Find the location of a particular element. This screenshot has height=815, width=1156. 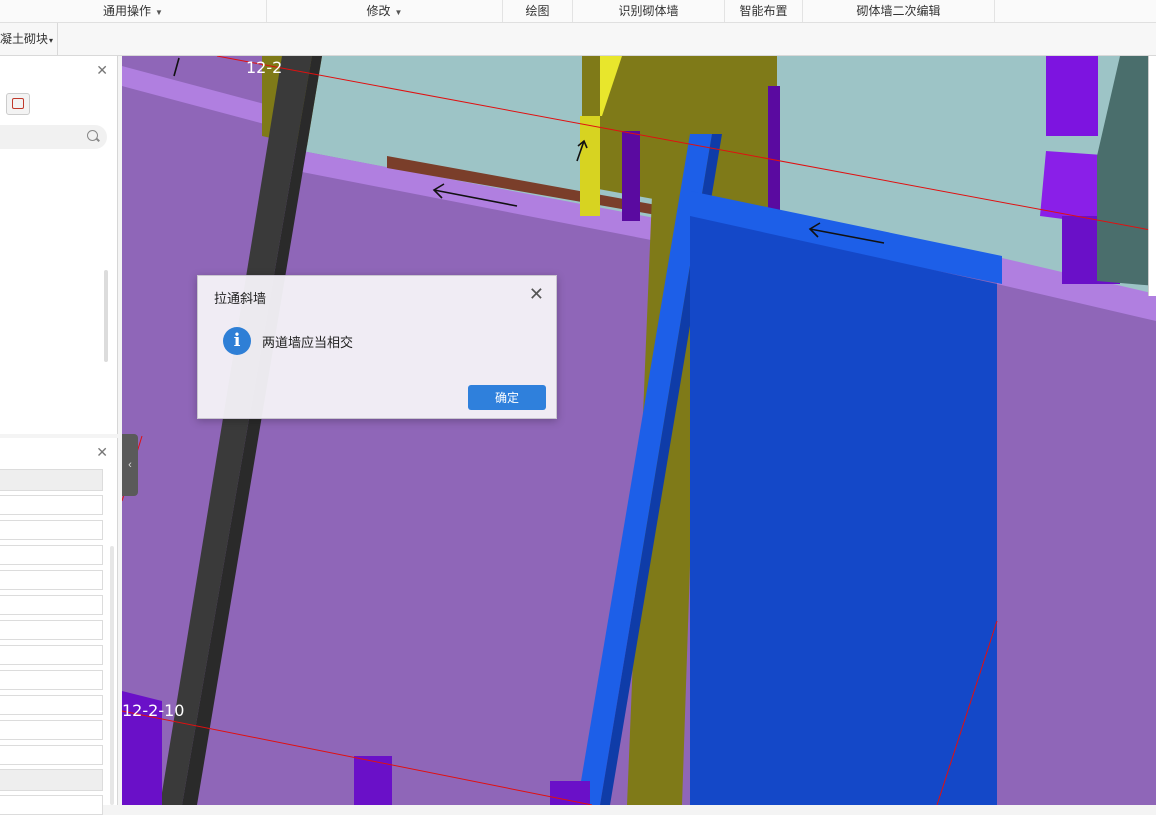

ribbon-group-label: 绘图 is located at coordinates (537, 11).